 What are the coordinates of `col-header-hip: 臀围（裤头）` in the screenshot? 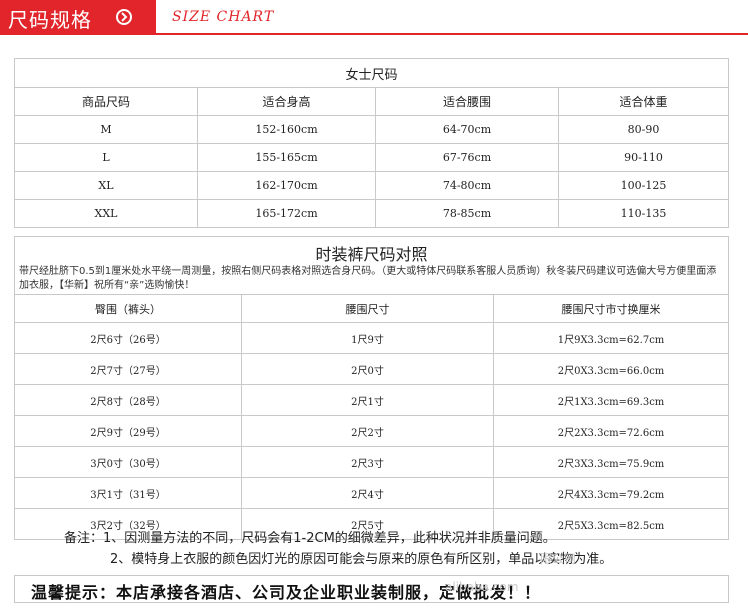 It's located at (128, 308).